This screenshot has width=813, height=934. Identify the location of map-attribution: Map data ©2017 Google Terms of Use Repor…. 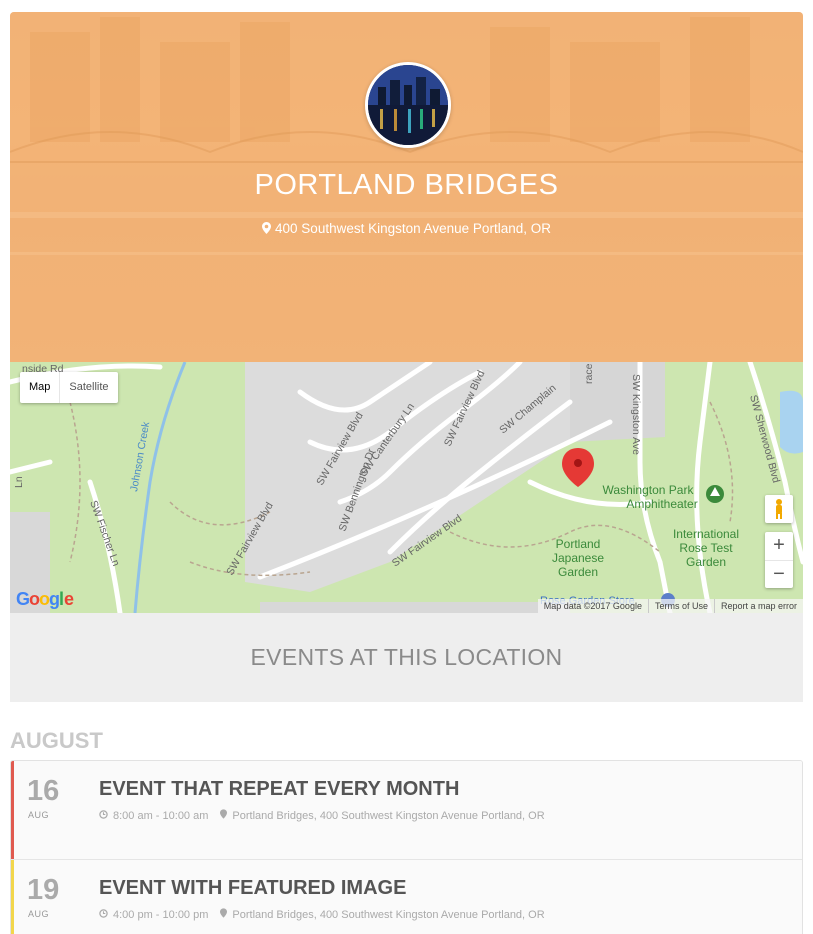
(670, 606).